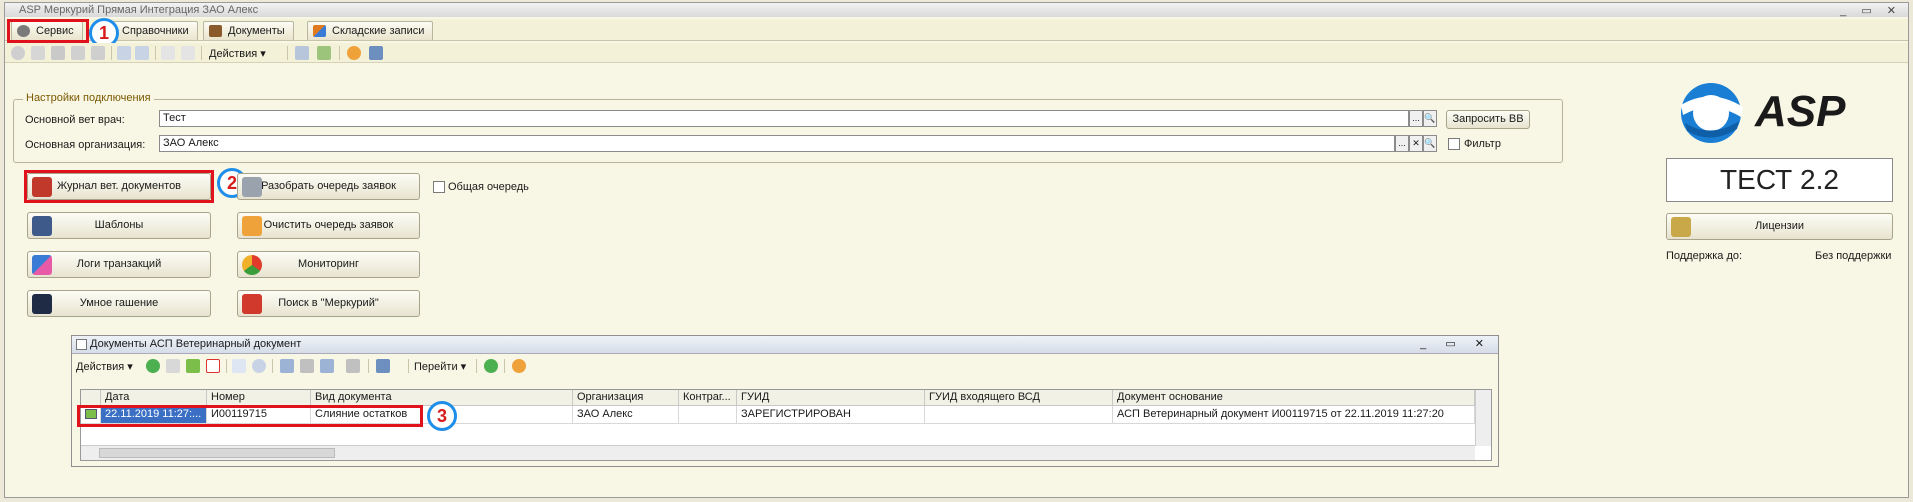 The image size is (1913, 502). Describe the element at coordinates (626, 415) in the screenshot. I see `cell-organization: ЗАО Алекс` at that location.